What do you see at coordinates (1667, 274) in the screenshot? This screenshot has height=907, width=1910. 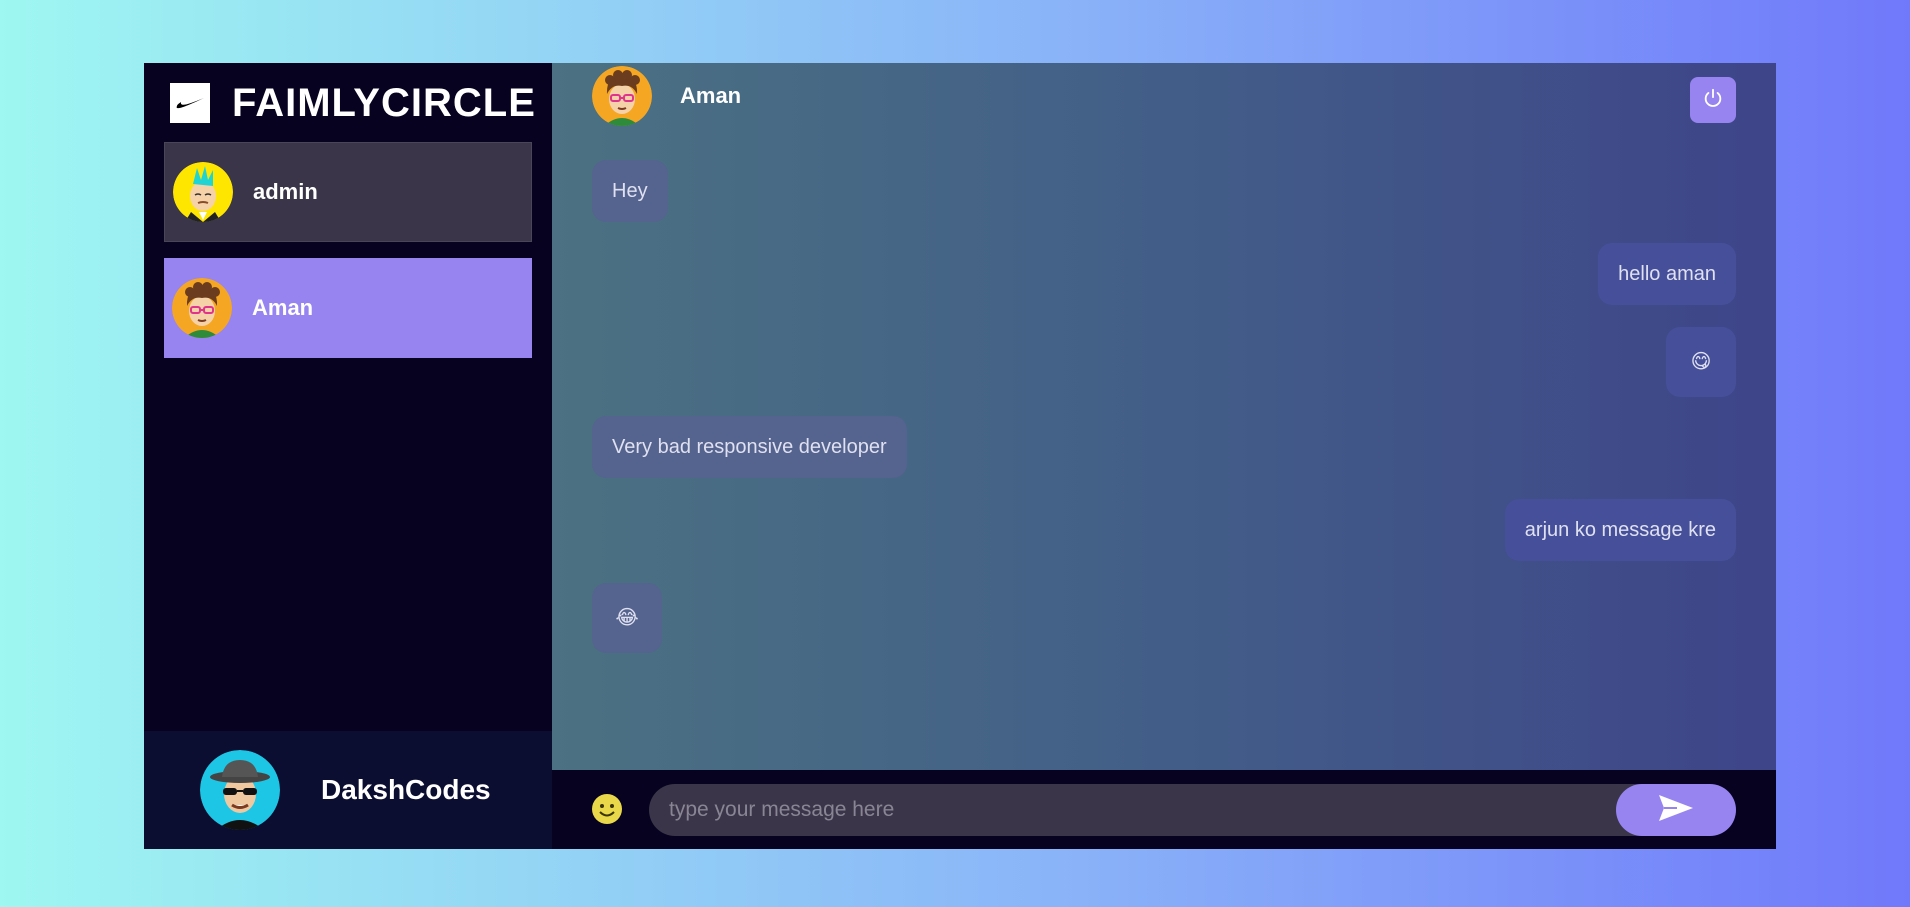 I see `message-outgoing: hello aman` at bounding box center [1667, 274].